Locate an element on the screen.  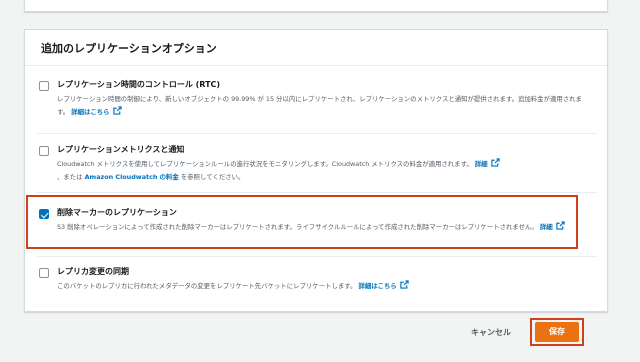
option-rtc-title: レプリケーション時間のコントロール (RTC) is located at coordinates (139, 84).